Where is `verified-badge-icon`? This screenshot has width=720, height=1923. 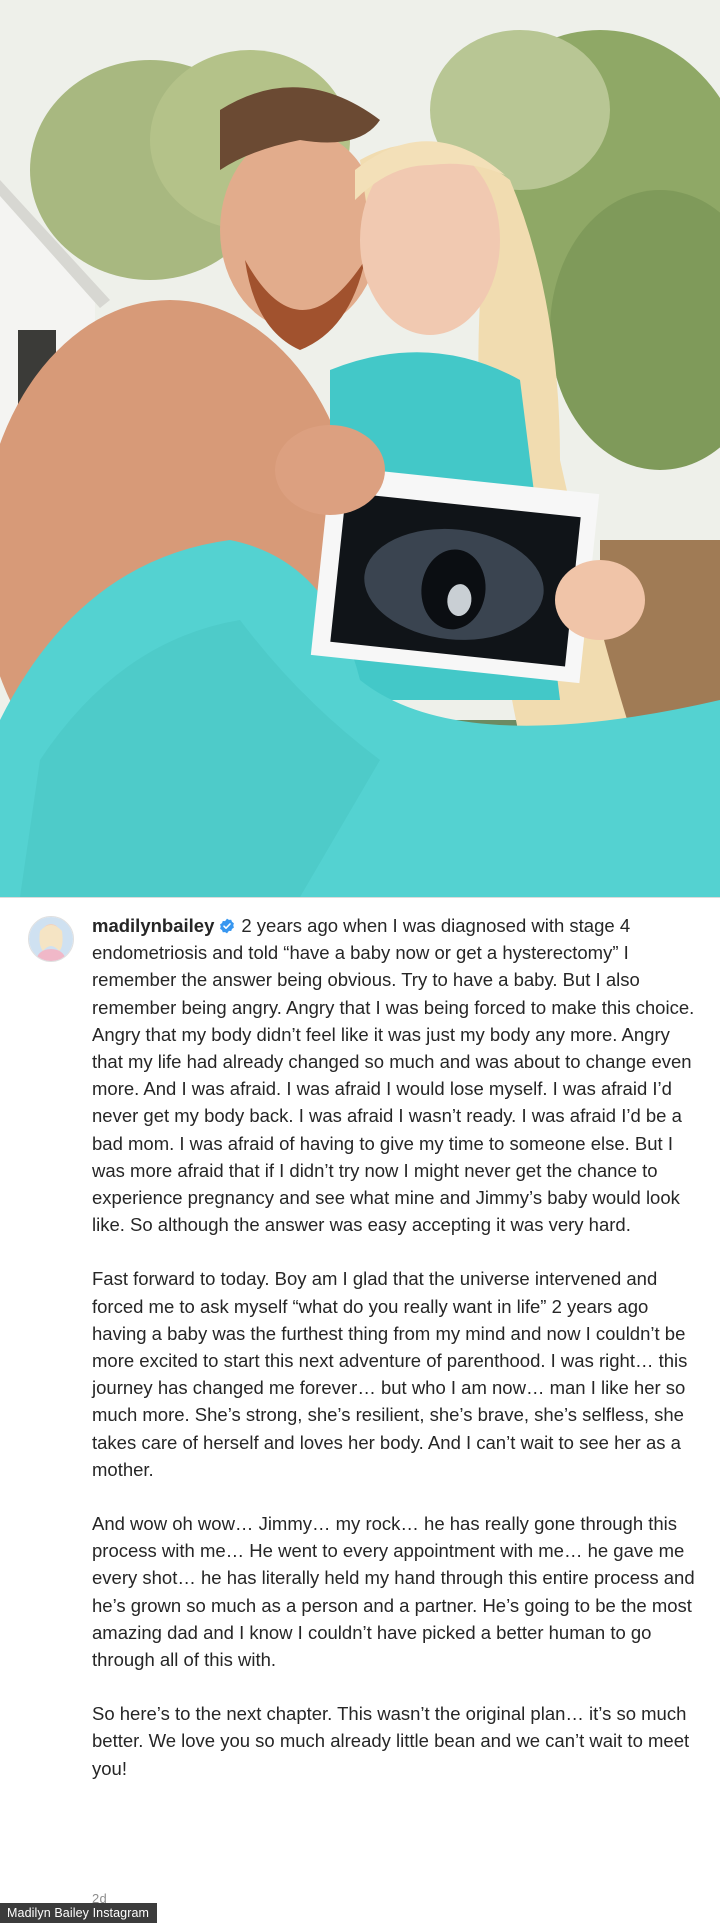
verified-badge-icon is located at coordinates (227, 926).